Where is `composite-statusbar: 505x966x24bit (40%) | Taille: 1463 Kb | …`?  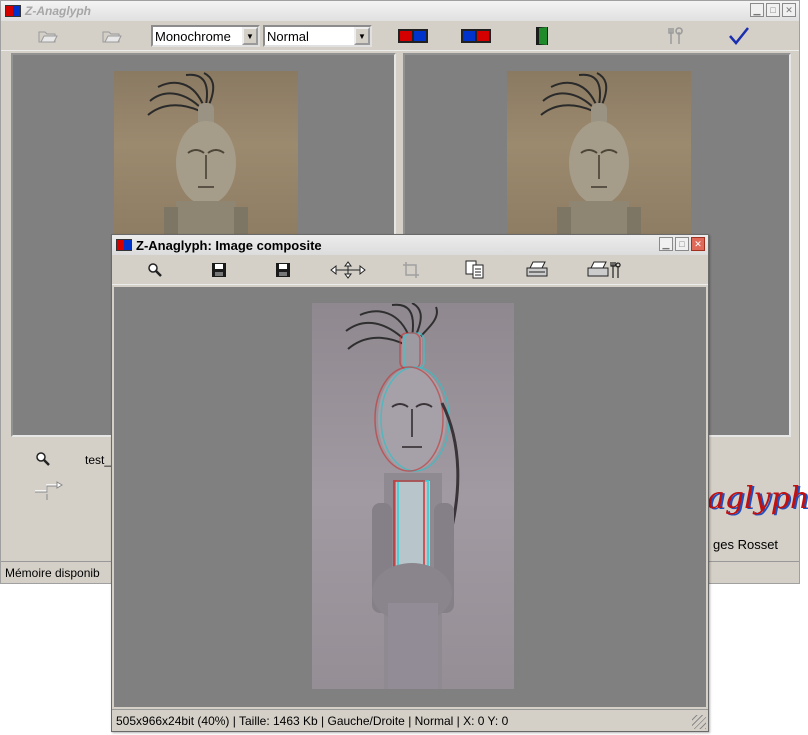 composite-statusbar: 505x966x24bit (40%) | Taille: 1463 Kb | … is located at coordinates (410, 720).